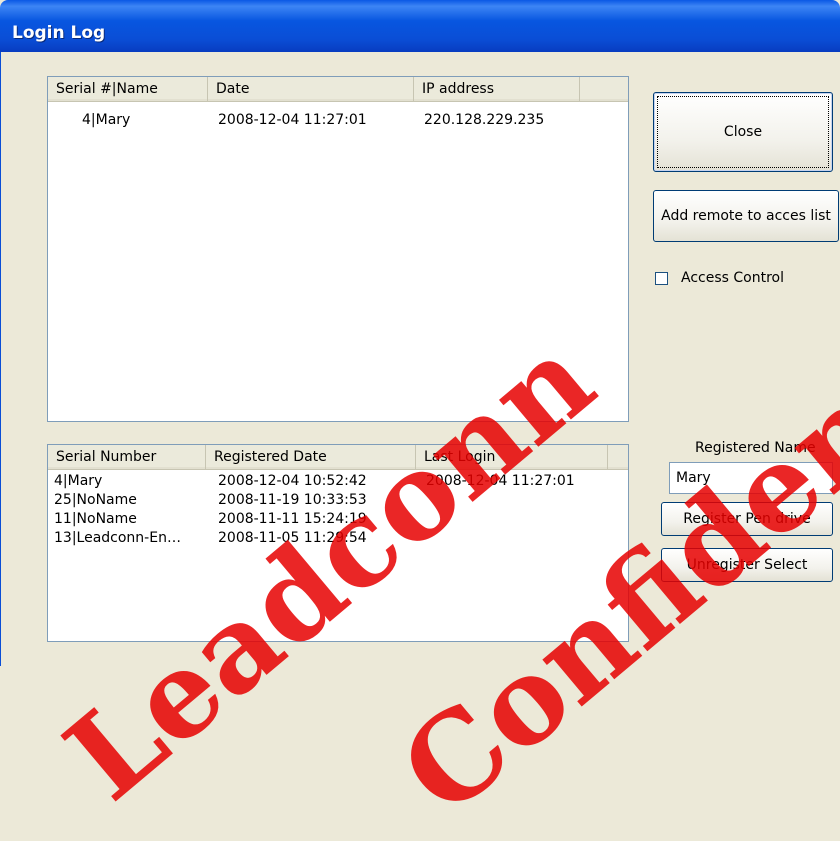  I want to click on cell-serial: 4|Mary, so click(78, 481).